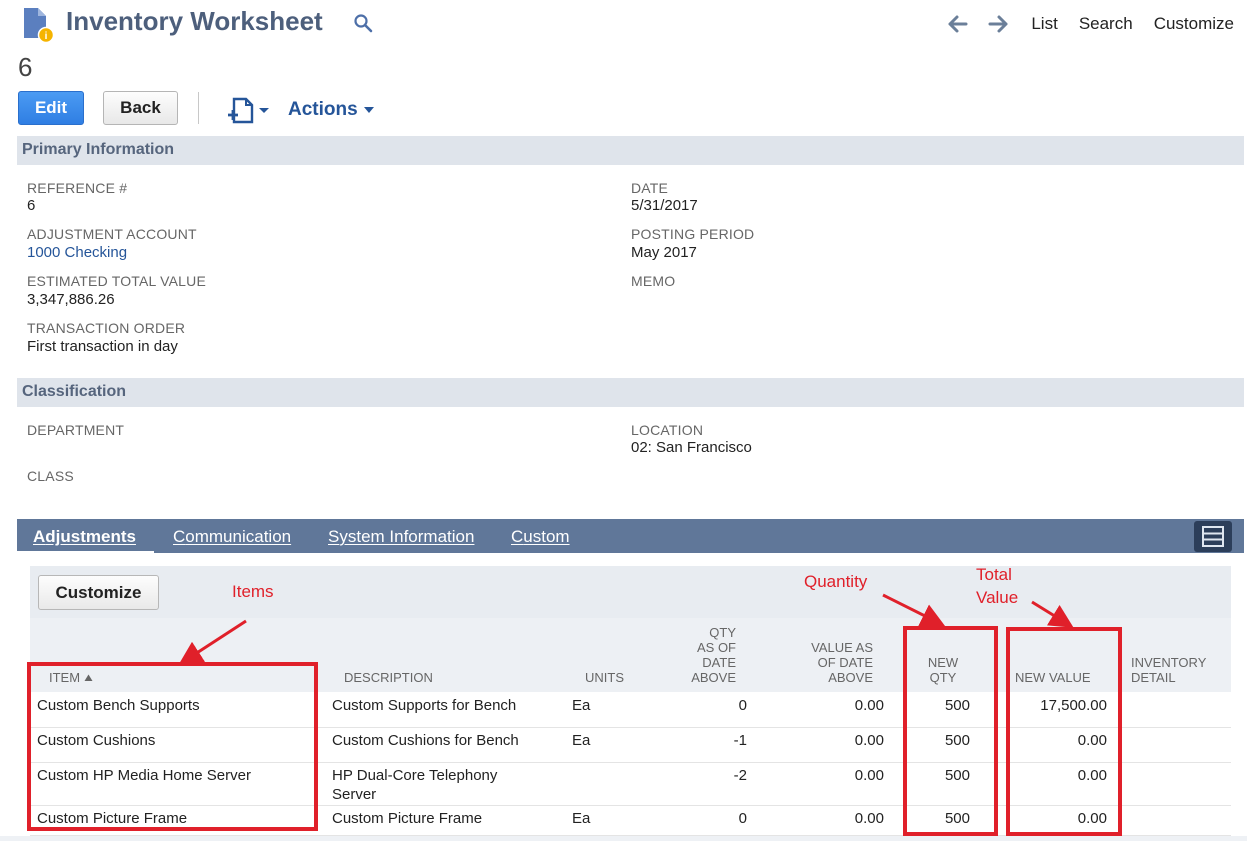  What do you see at coordinates (626, 629) in the screenshot?
I see `annotation-arrows` at bounding box center [626, 629].